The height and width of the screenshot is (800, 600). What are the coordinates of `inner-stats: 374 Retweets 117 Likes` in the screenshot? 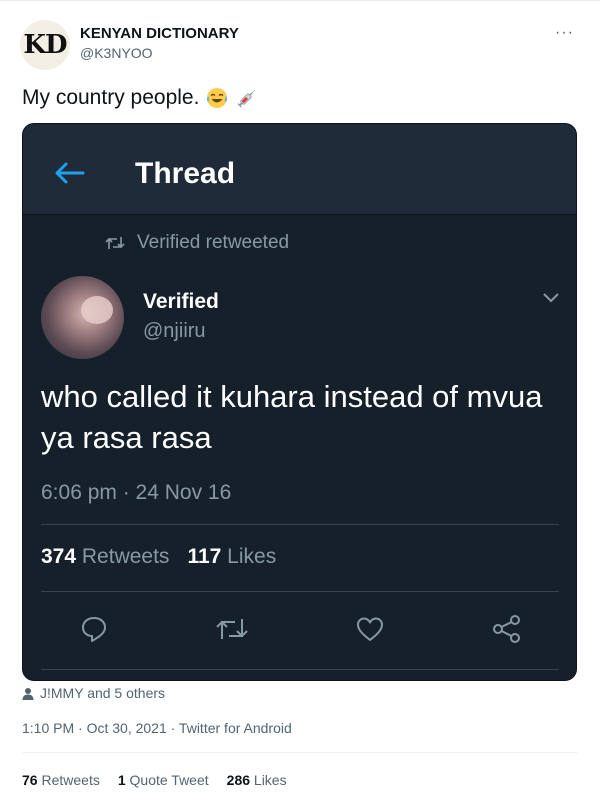 It's located at (158, 557).